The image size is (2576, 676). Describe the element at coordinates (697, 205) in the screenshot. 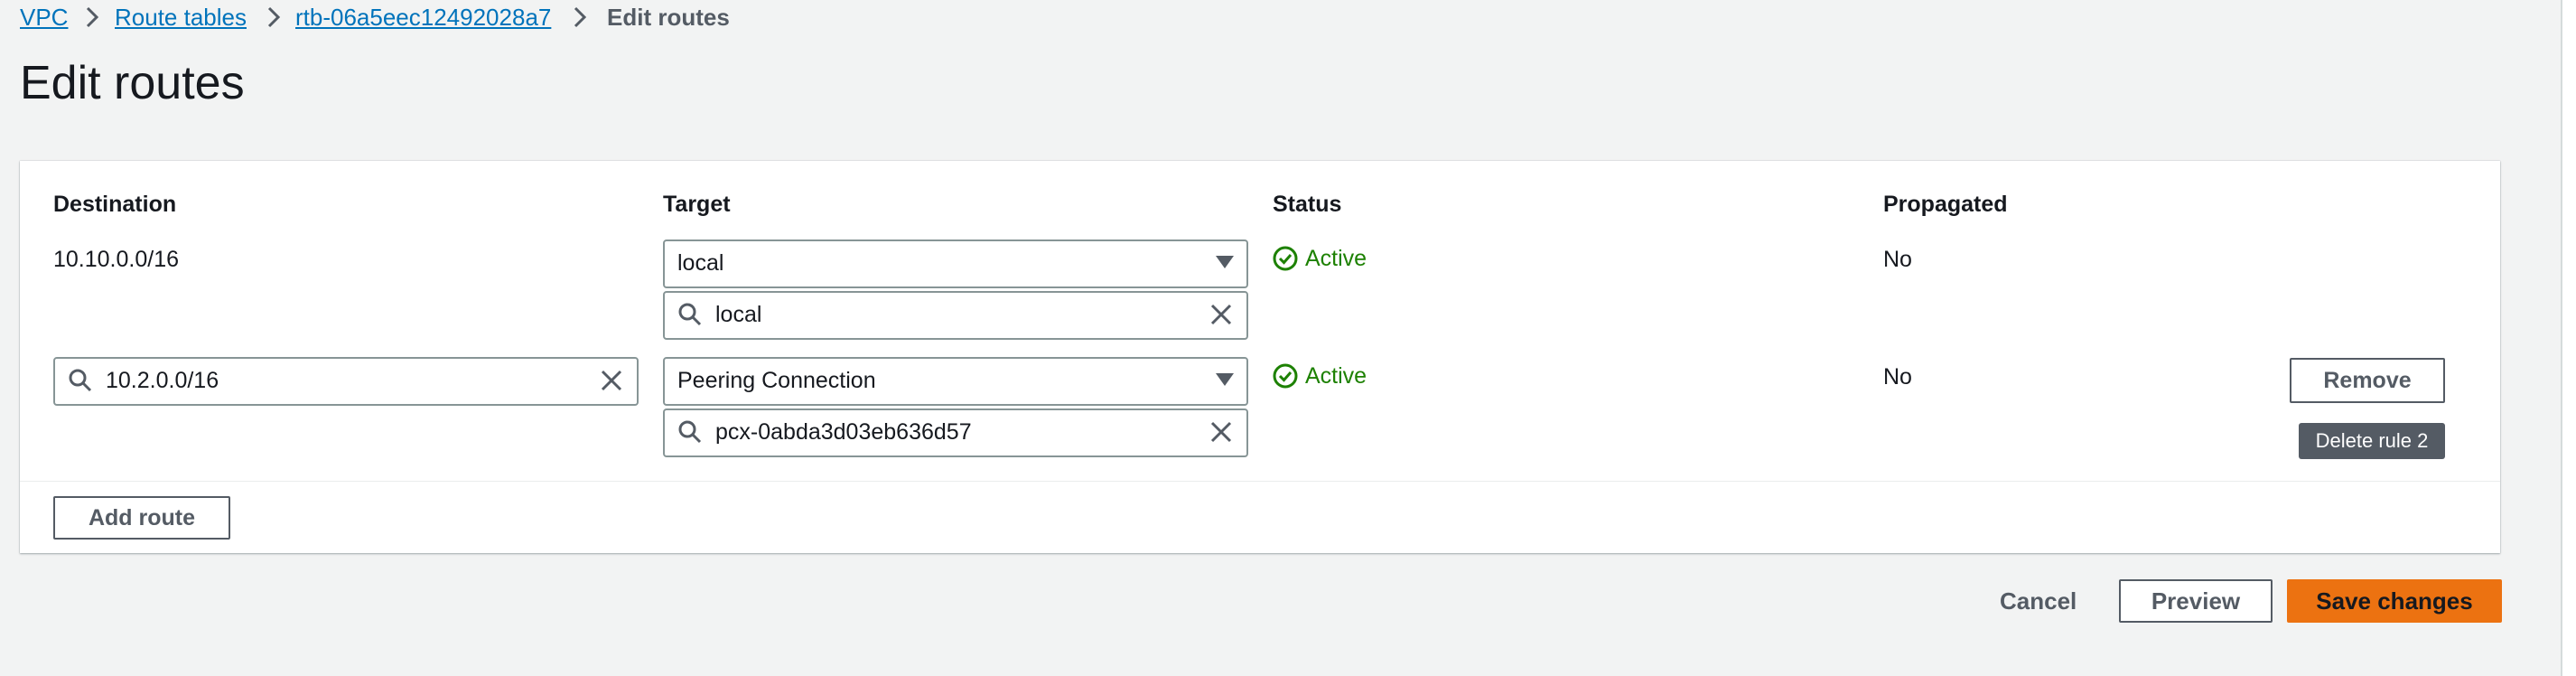

I see `column-header-target: Target` at that location.